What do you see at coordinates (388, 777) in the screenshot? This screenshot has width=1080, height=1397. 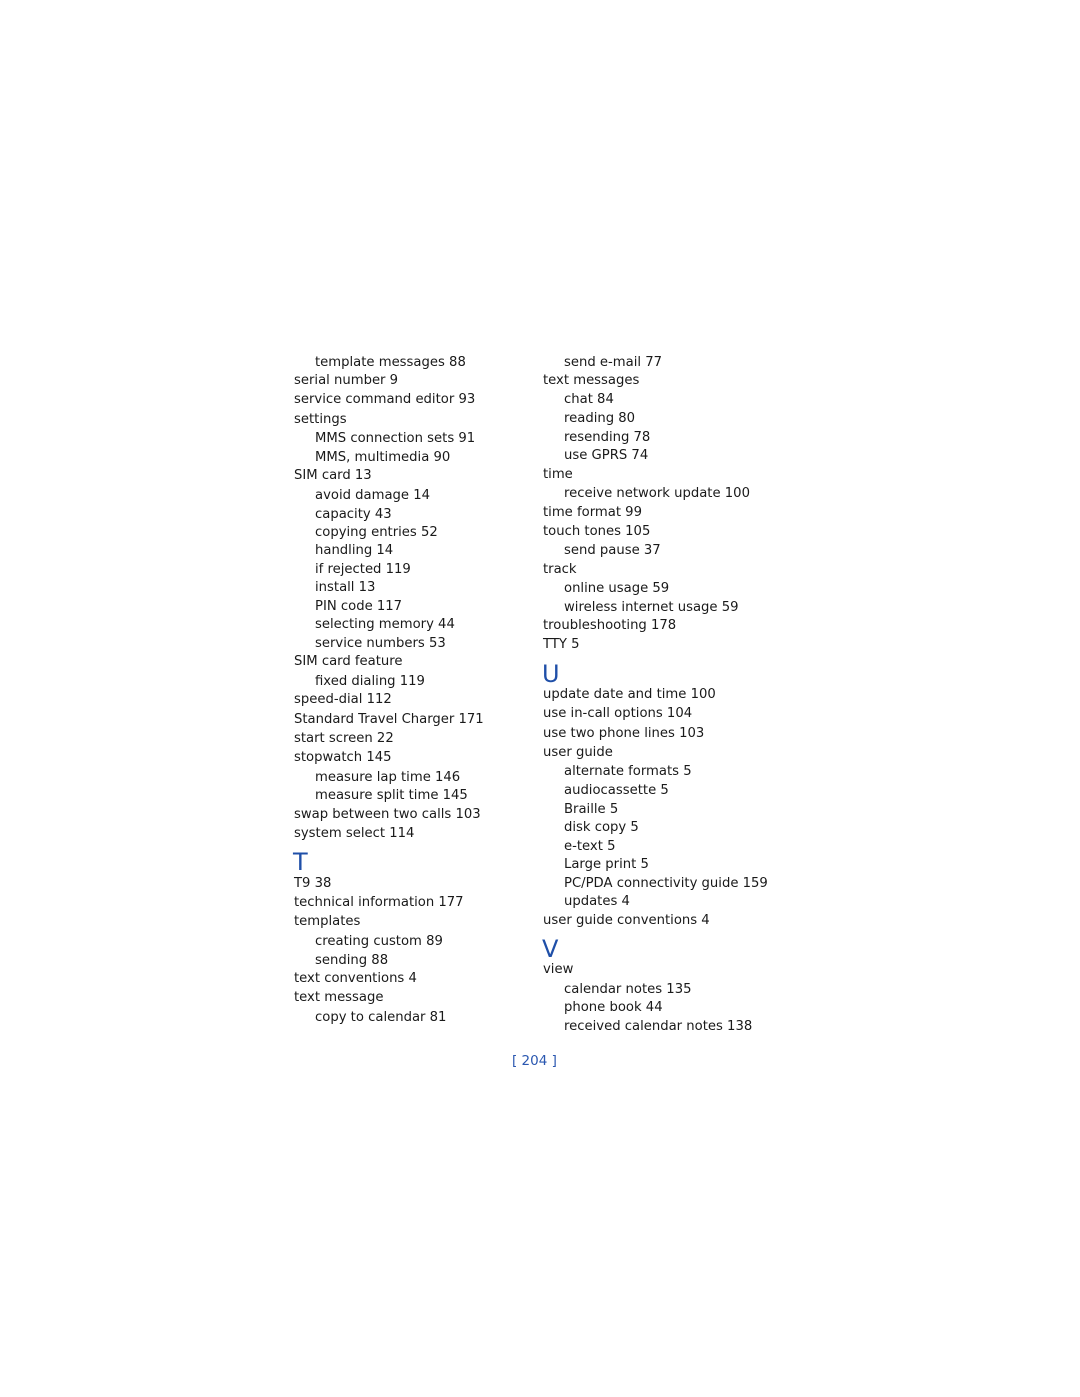 I see `index-subentry: measure lap time 146` at bounding box center [388, 777].